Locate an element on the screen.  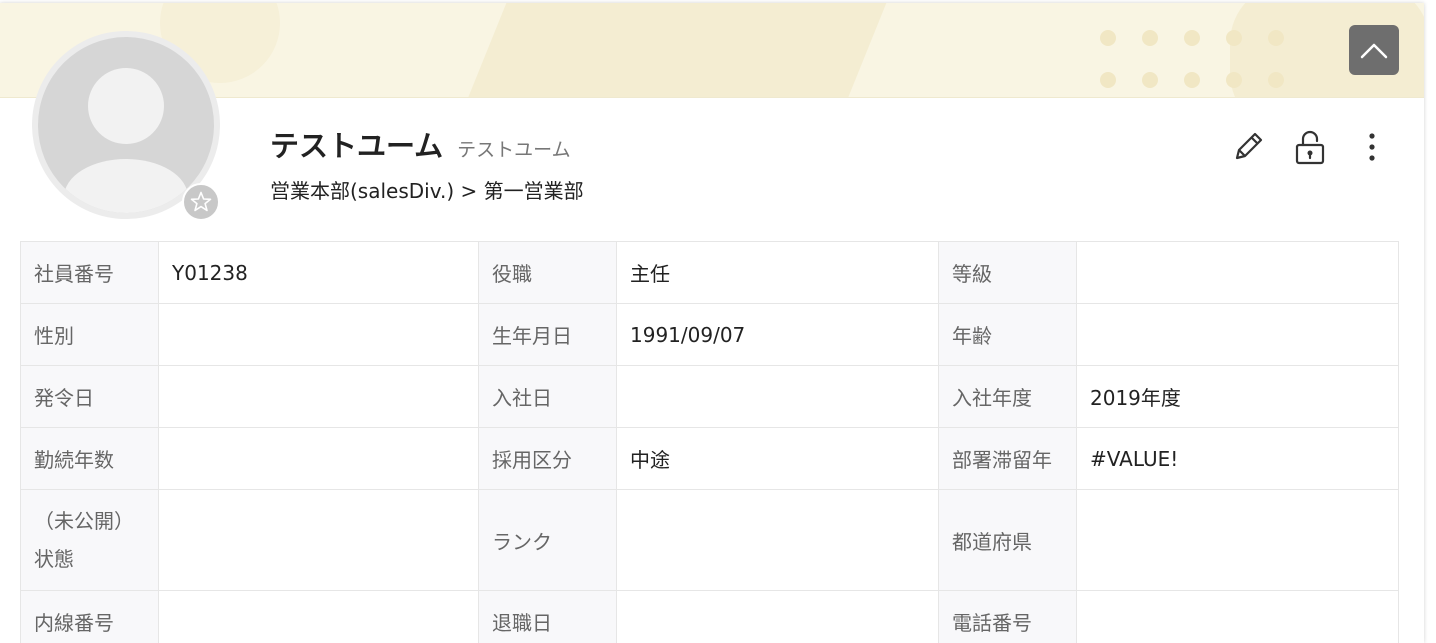
field-label: ランク is located at coordinates (548, 540).